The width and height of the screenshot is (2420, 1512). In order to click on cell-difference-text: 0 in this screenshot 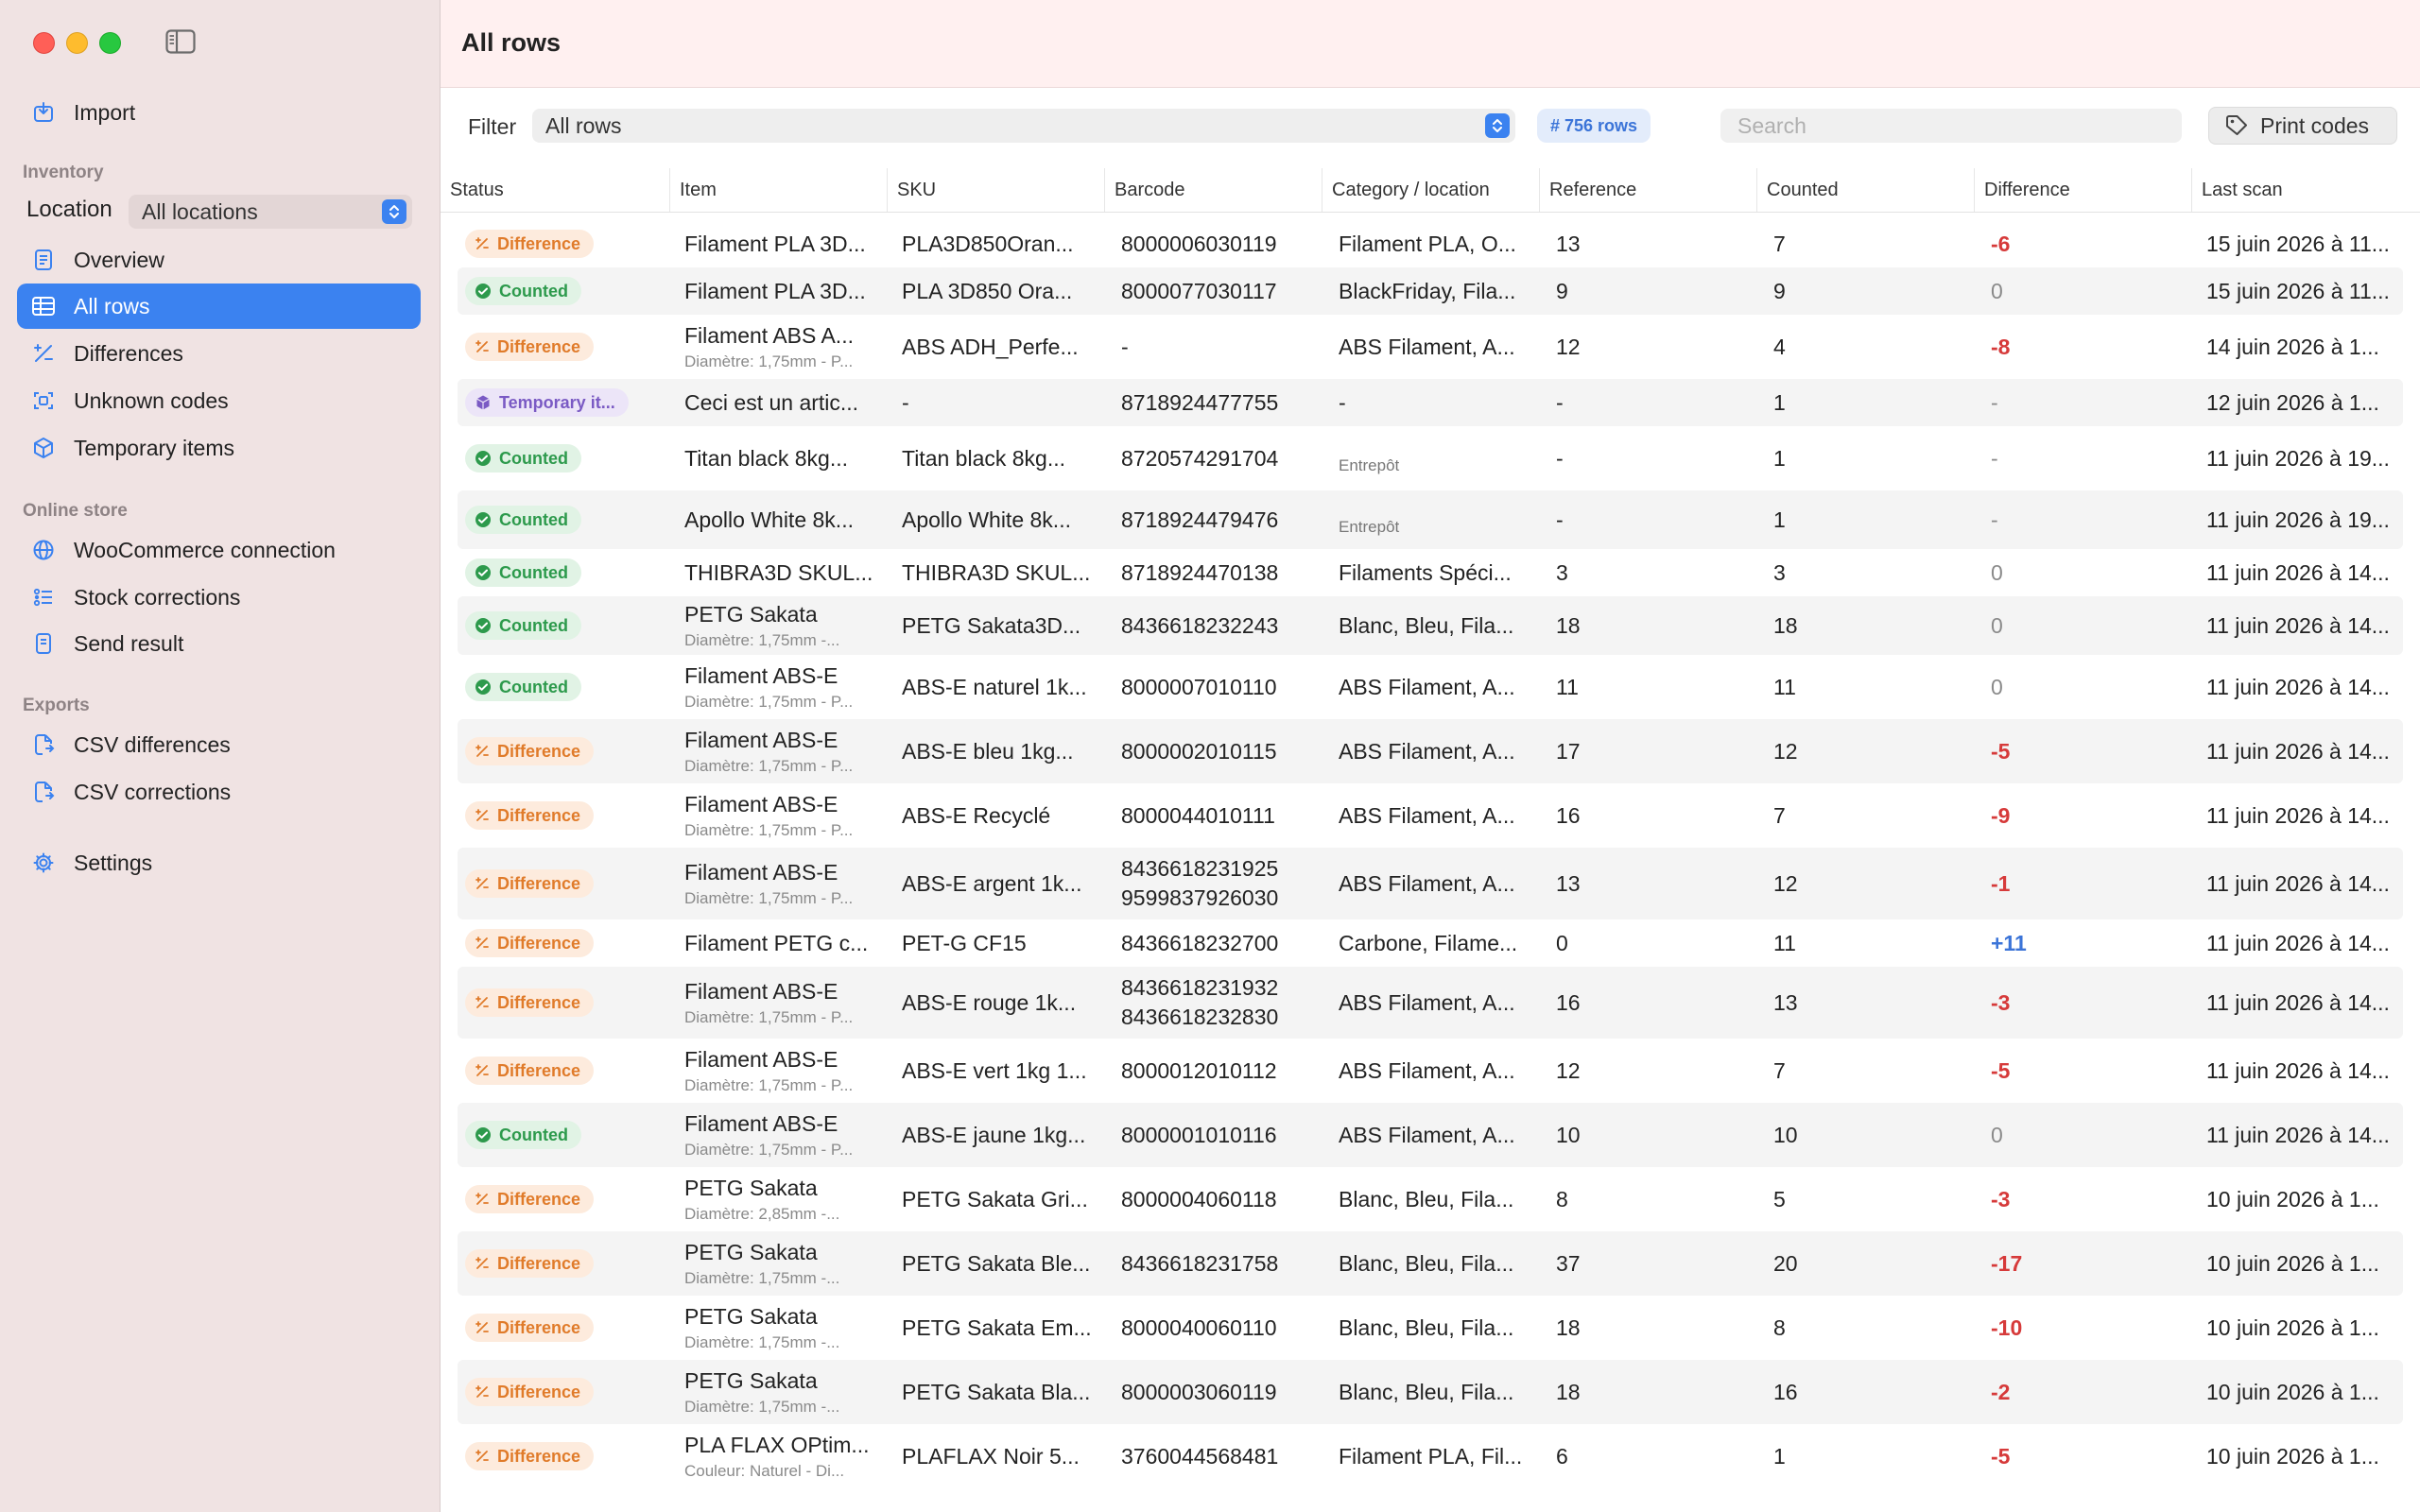, I will do `click(1997, 625)`.